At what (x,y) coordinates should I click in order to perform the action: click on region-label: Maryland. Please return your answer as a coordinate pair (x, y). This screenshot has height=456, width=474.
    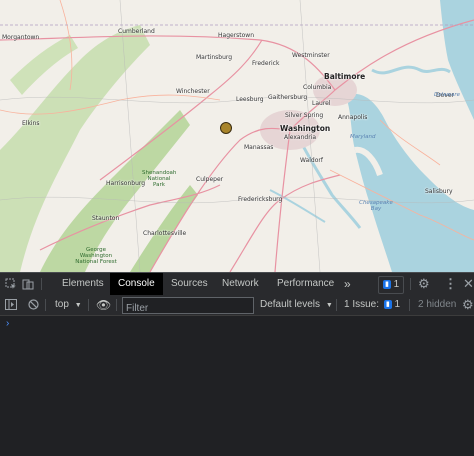
    Looking at the image, I should click on (363, 137).